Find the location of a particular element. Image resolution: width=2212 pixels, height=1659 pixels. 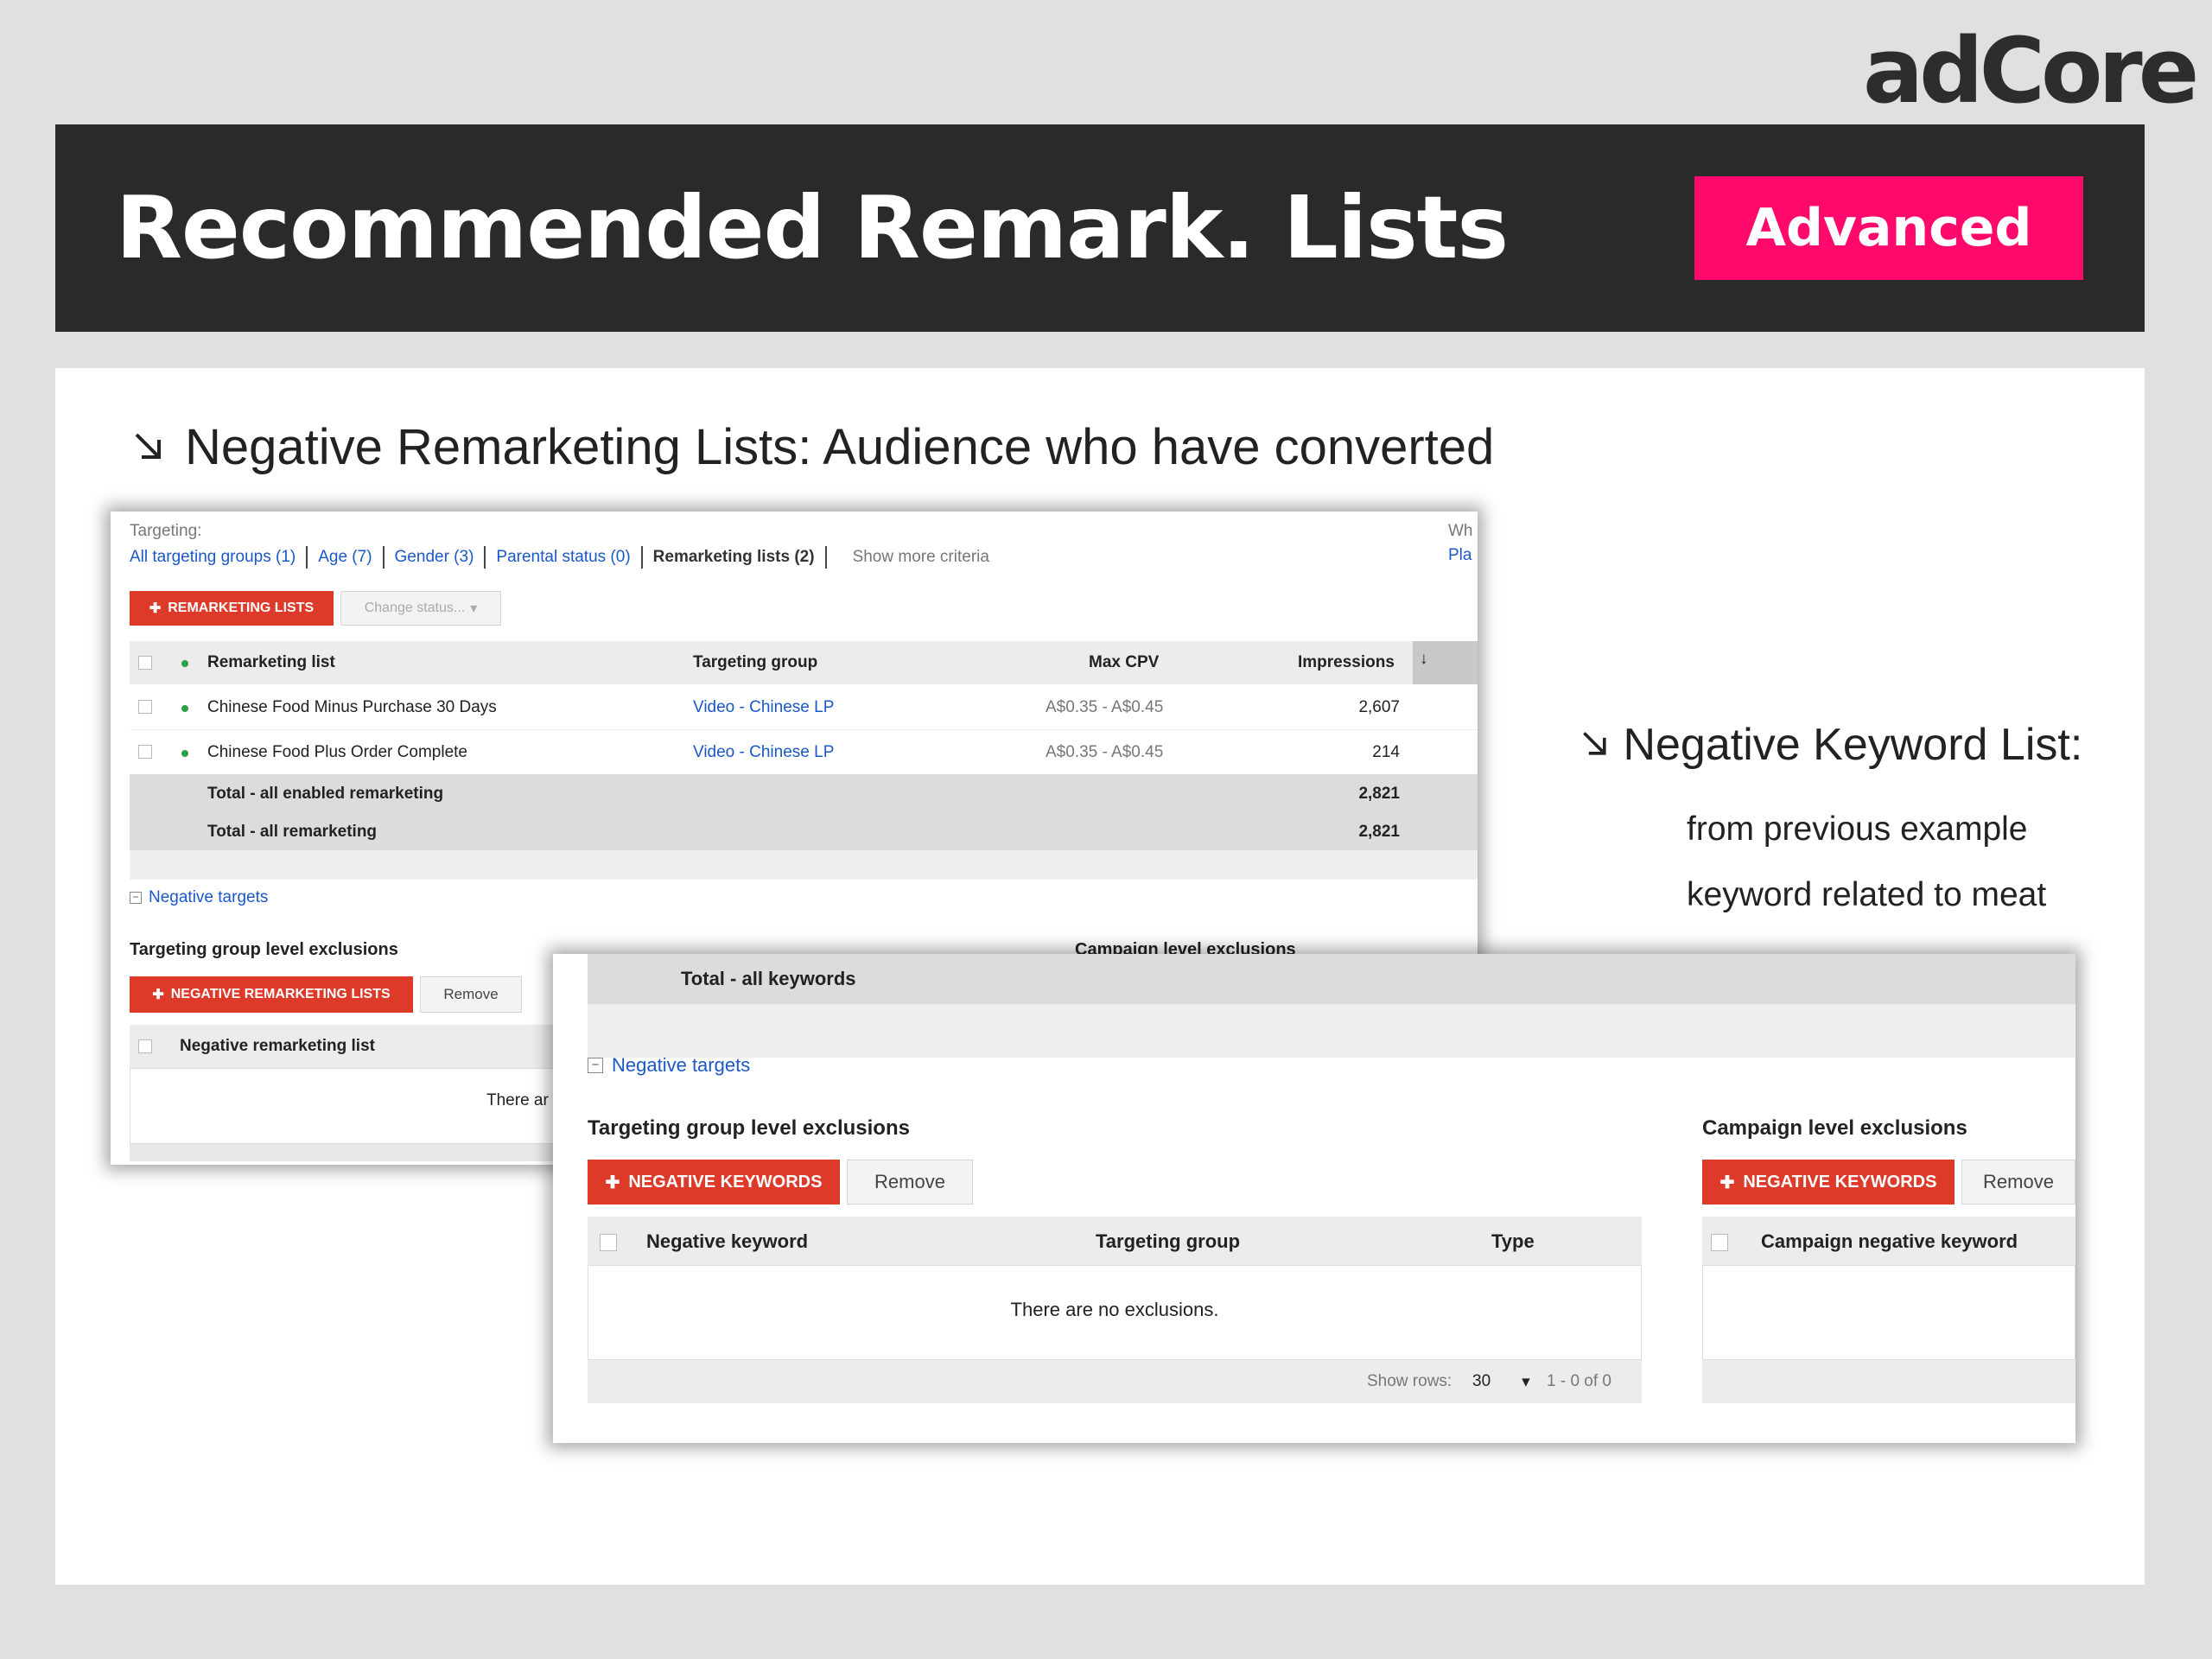

total-all-value: 2,821 is located at coordinates (1379, 832).